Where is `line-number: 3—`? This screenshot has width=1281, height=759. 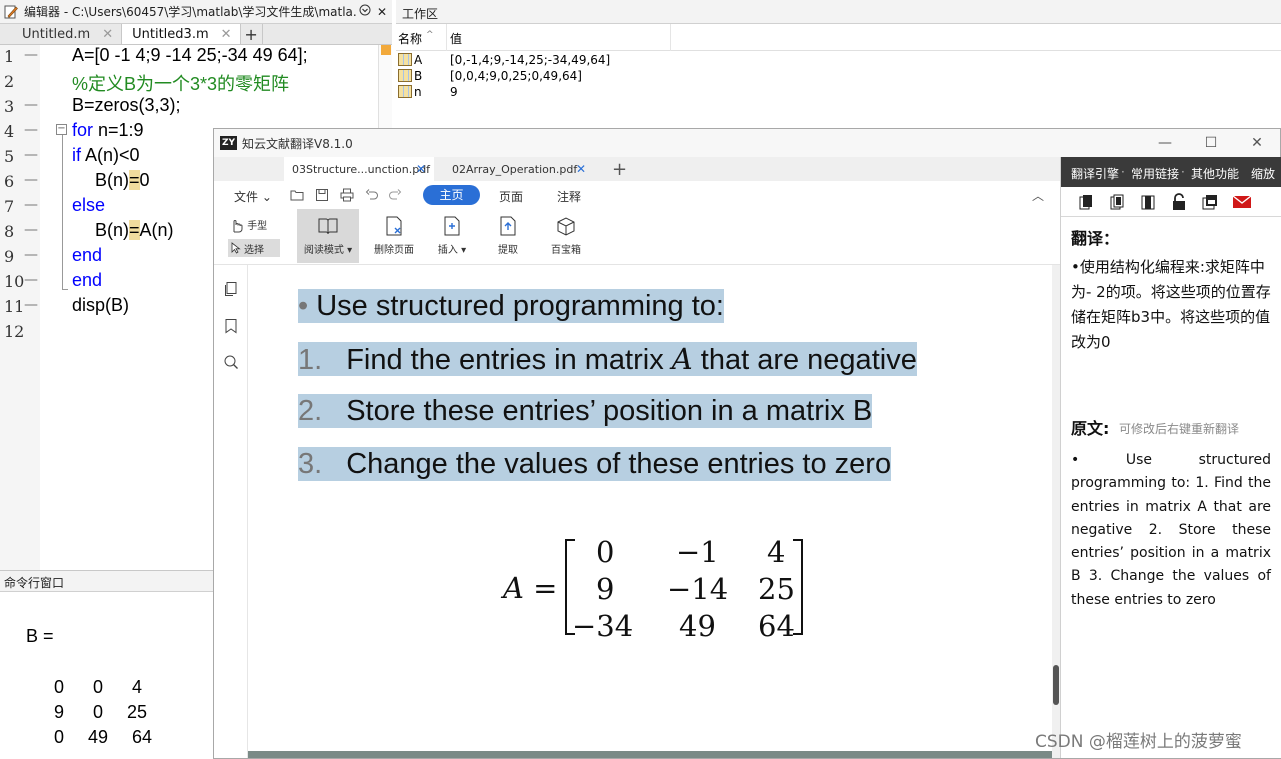 line-number: 3— is located at coordinates (21, 106).